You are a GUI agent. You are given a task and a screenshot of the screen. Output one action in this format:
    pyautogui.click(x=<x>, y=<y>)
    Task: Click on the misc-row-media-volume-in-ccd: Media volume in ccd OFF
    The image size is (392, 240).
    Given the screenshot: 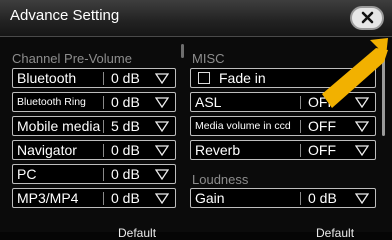 What is the action you would take?
    pyautogui.click(x=283, y=126)
    